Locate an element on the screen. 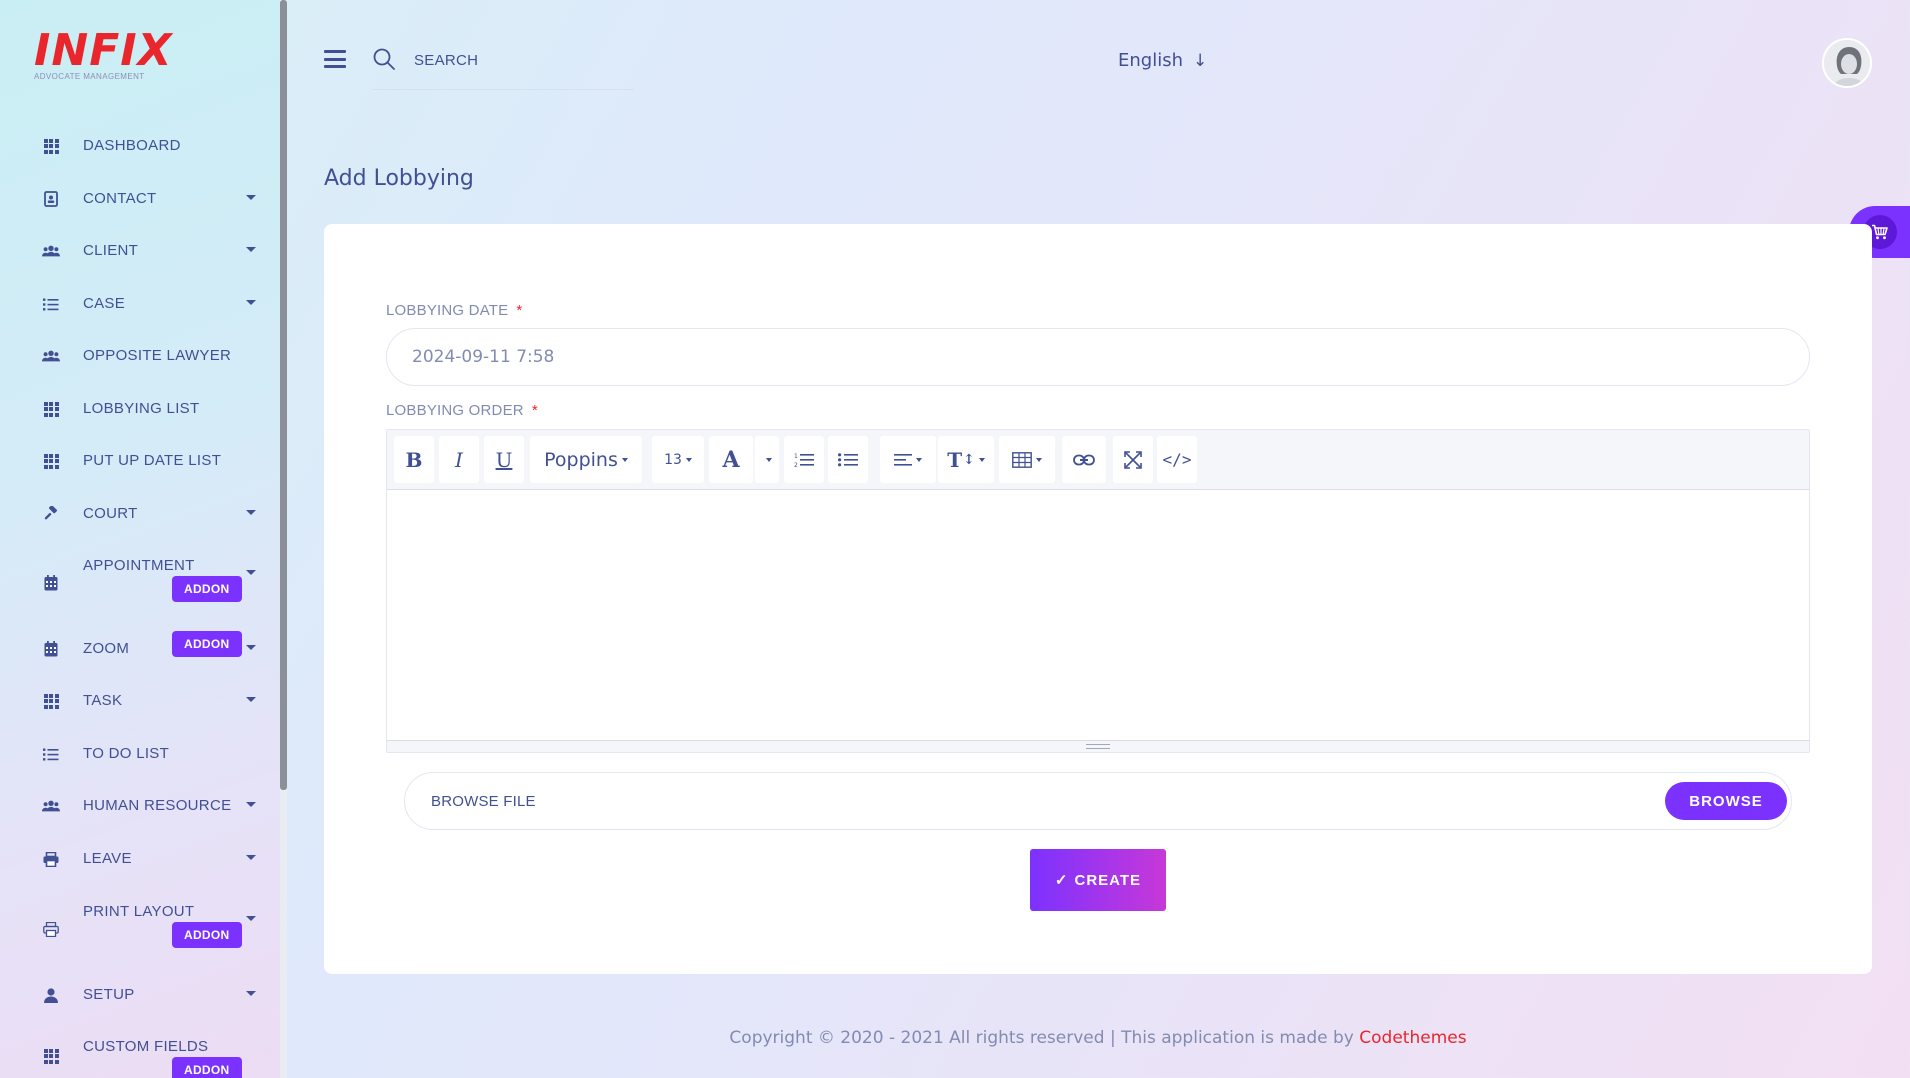 This screenshot has width=1910, height=1078. align-left-icon is located at coordinates (903, 459).